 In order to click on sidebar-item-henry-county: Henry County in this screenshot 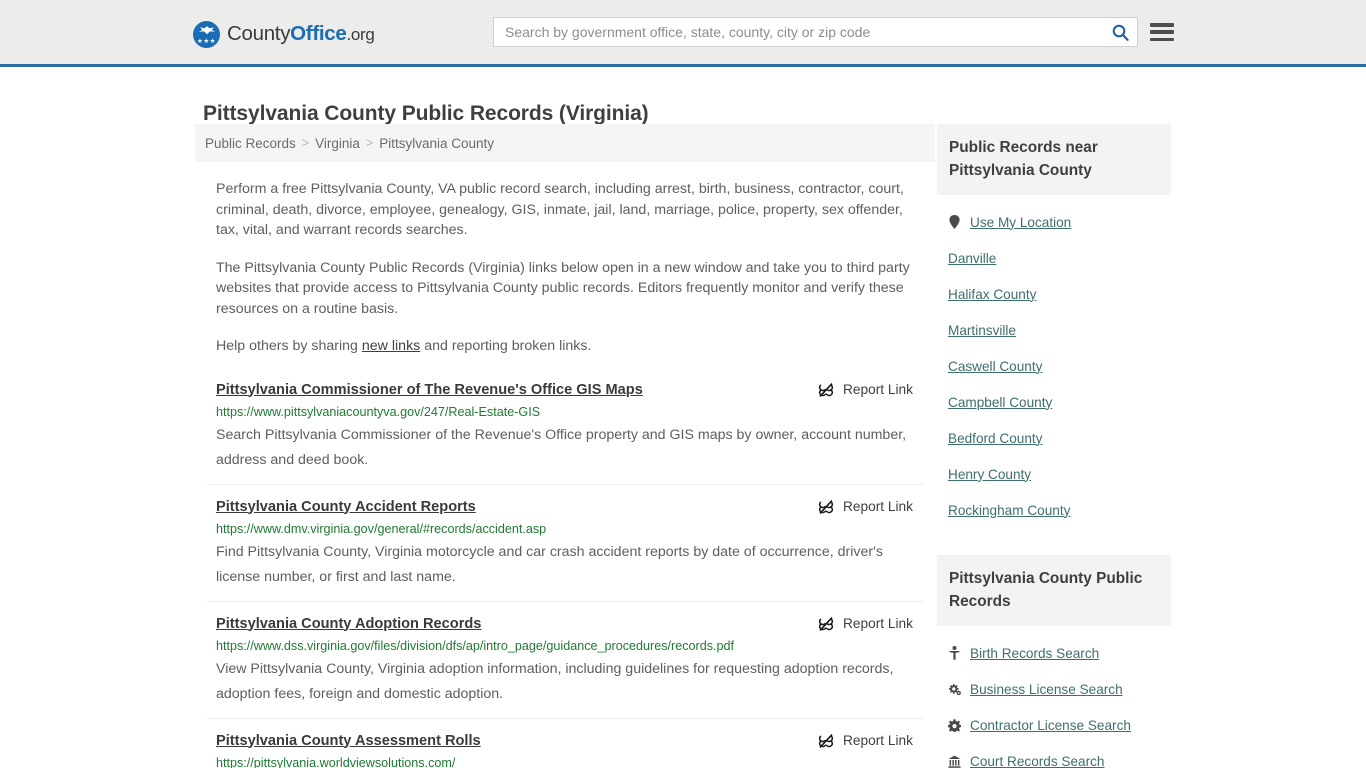, I will do `click(1054, 474)`.